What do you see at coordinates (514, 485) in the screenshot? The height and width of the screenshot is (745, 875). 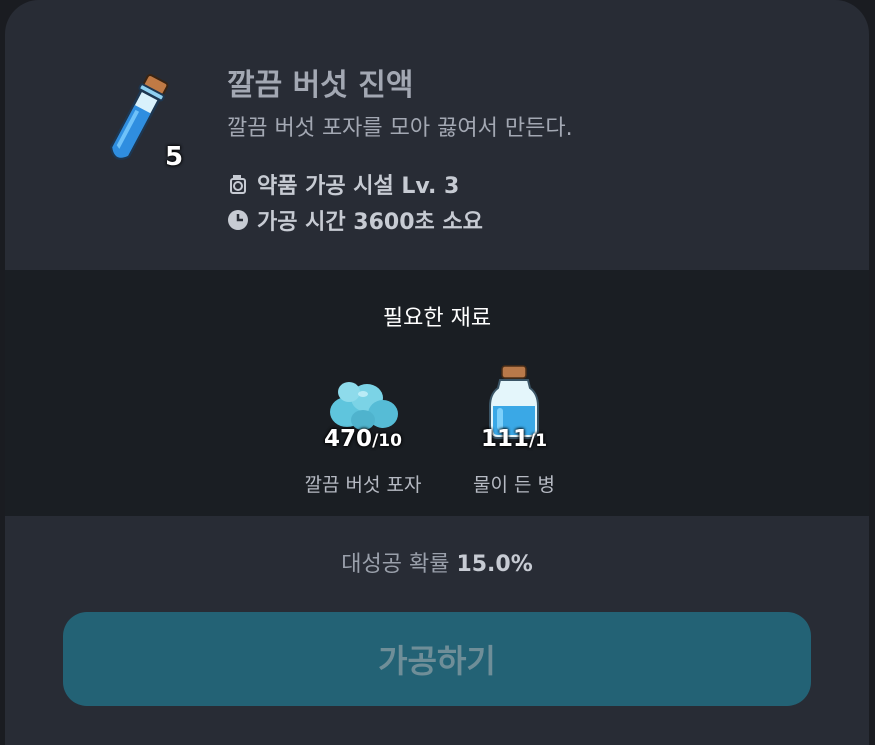 I see `material-name: 물이 든 병` at bounding box center [514, 485].